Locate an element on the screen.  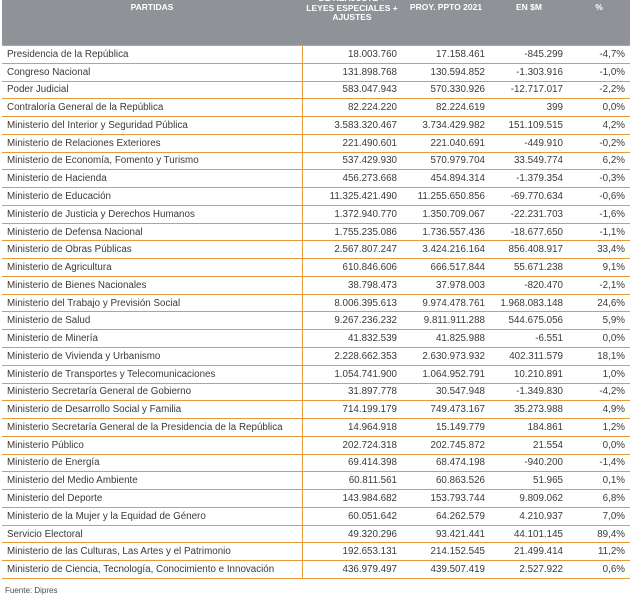
partida-cell: Presidencia de la República is located at coordinates (152, 54).